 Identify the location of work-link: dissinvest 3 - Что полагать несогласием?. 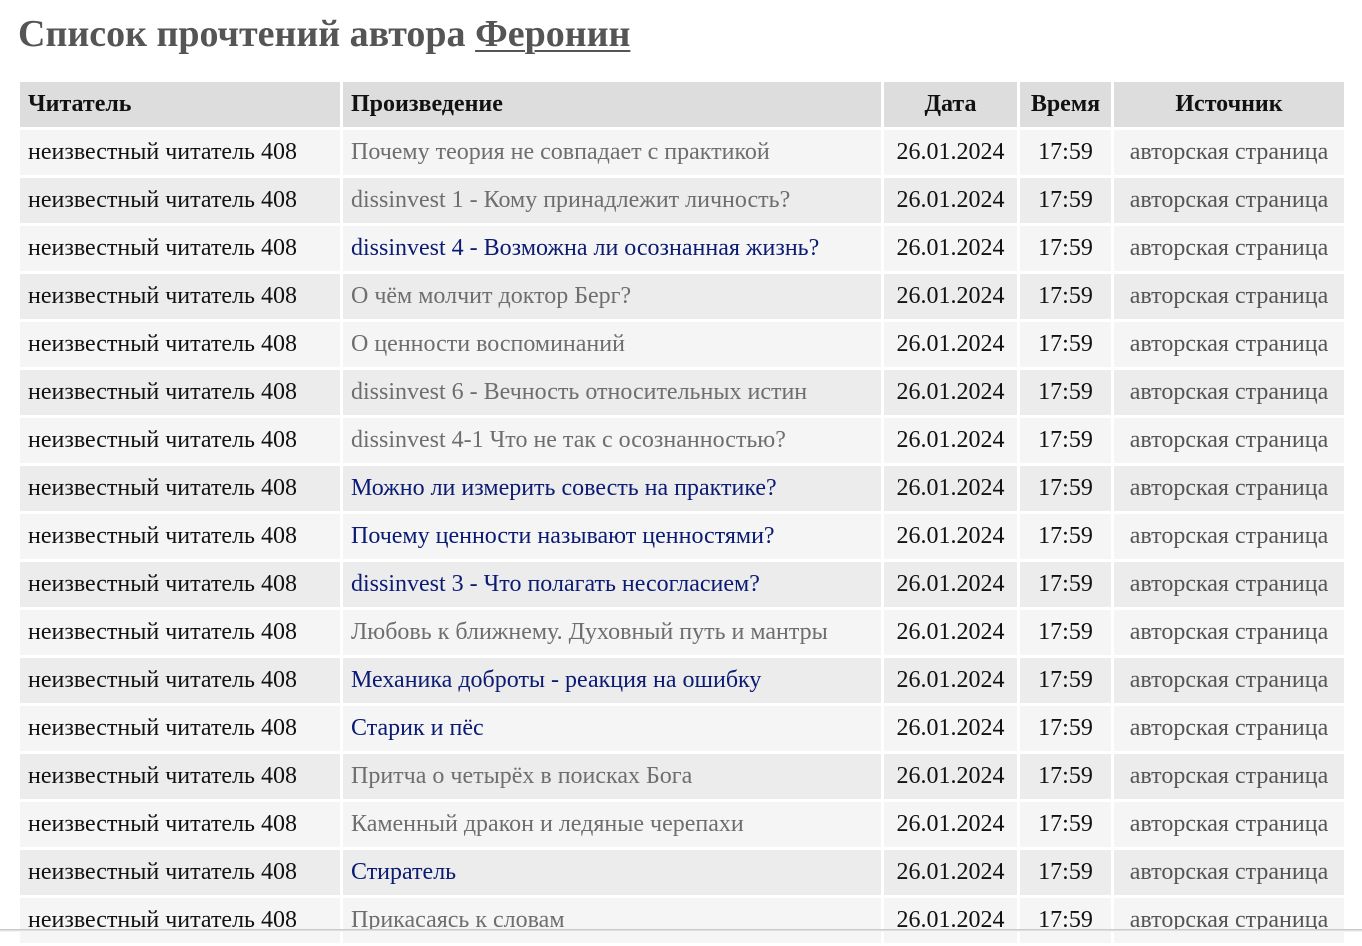
(555, 584).